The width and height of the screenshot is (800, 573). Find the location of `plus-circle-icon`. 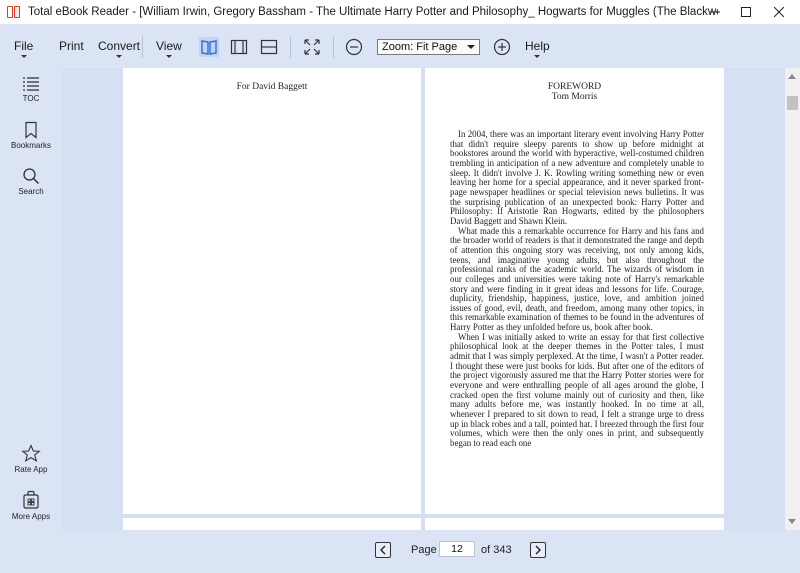

plus-circle-icon is located at coordinates (502, 47).